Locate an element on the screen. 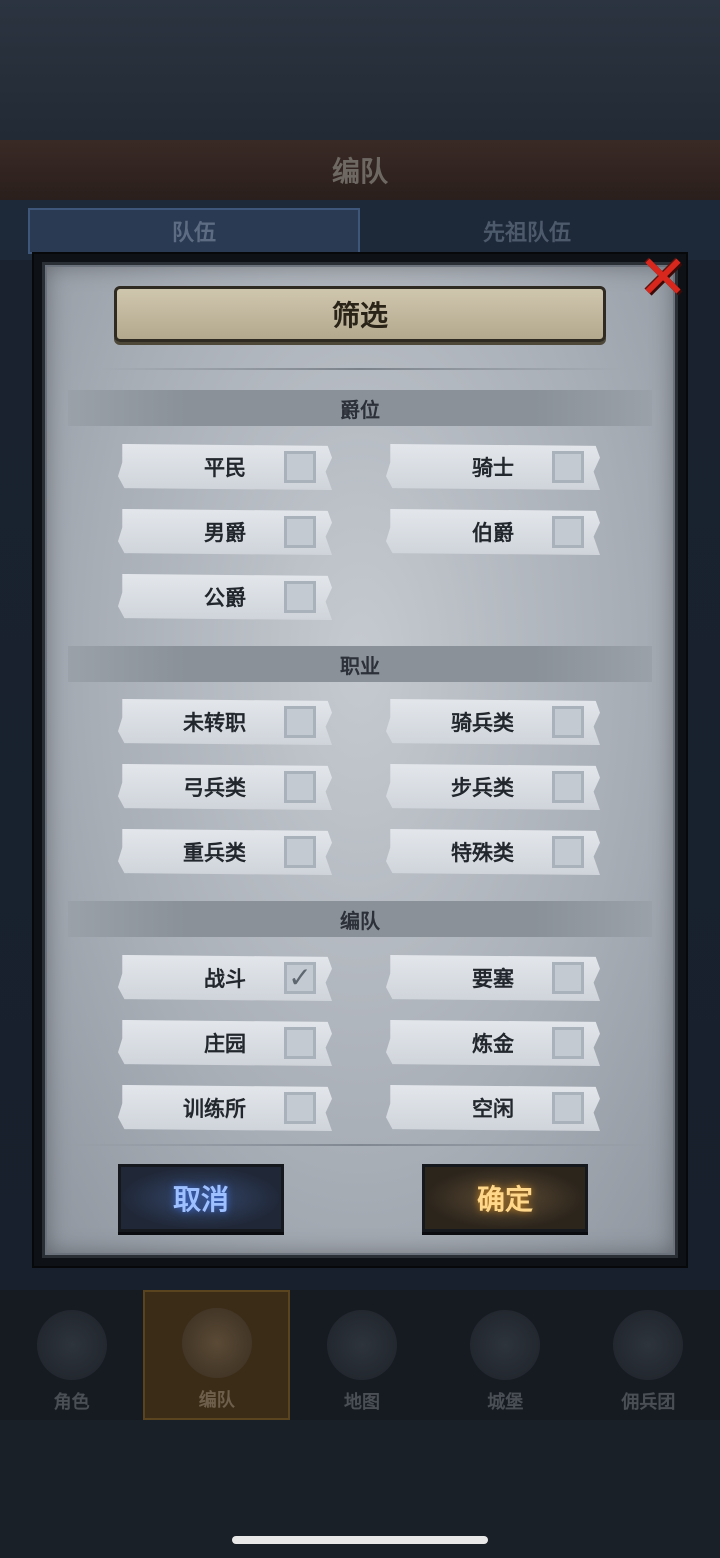  checkmark-icon: ✓ is located at coordinates (300, 977).